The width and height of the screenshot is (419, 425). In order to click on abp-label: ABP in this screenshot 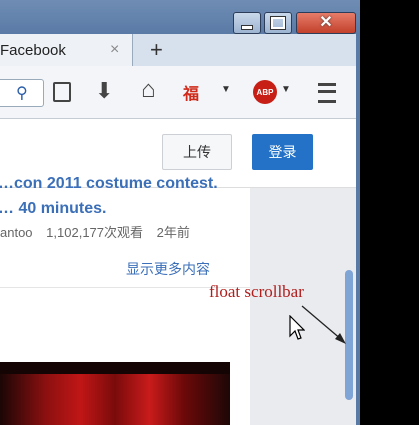, I will do `click(265, 92)`.